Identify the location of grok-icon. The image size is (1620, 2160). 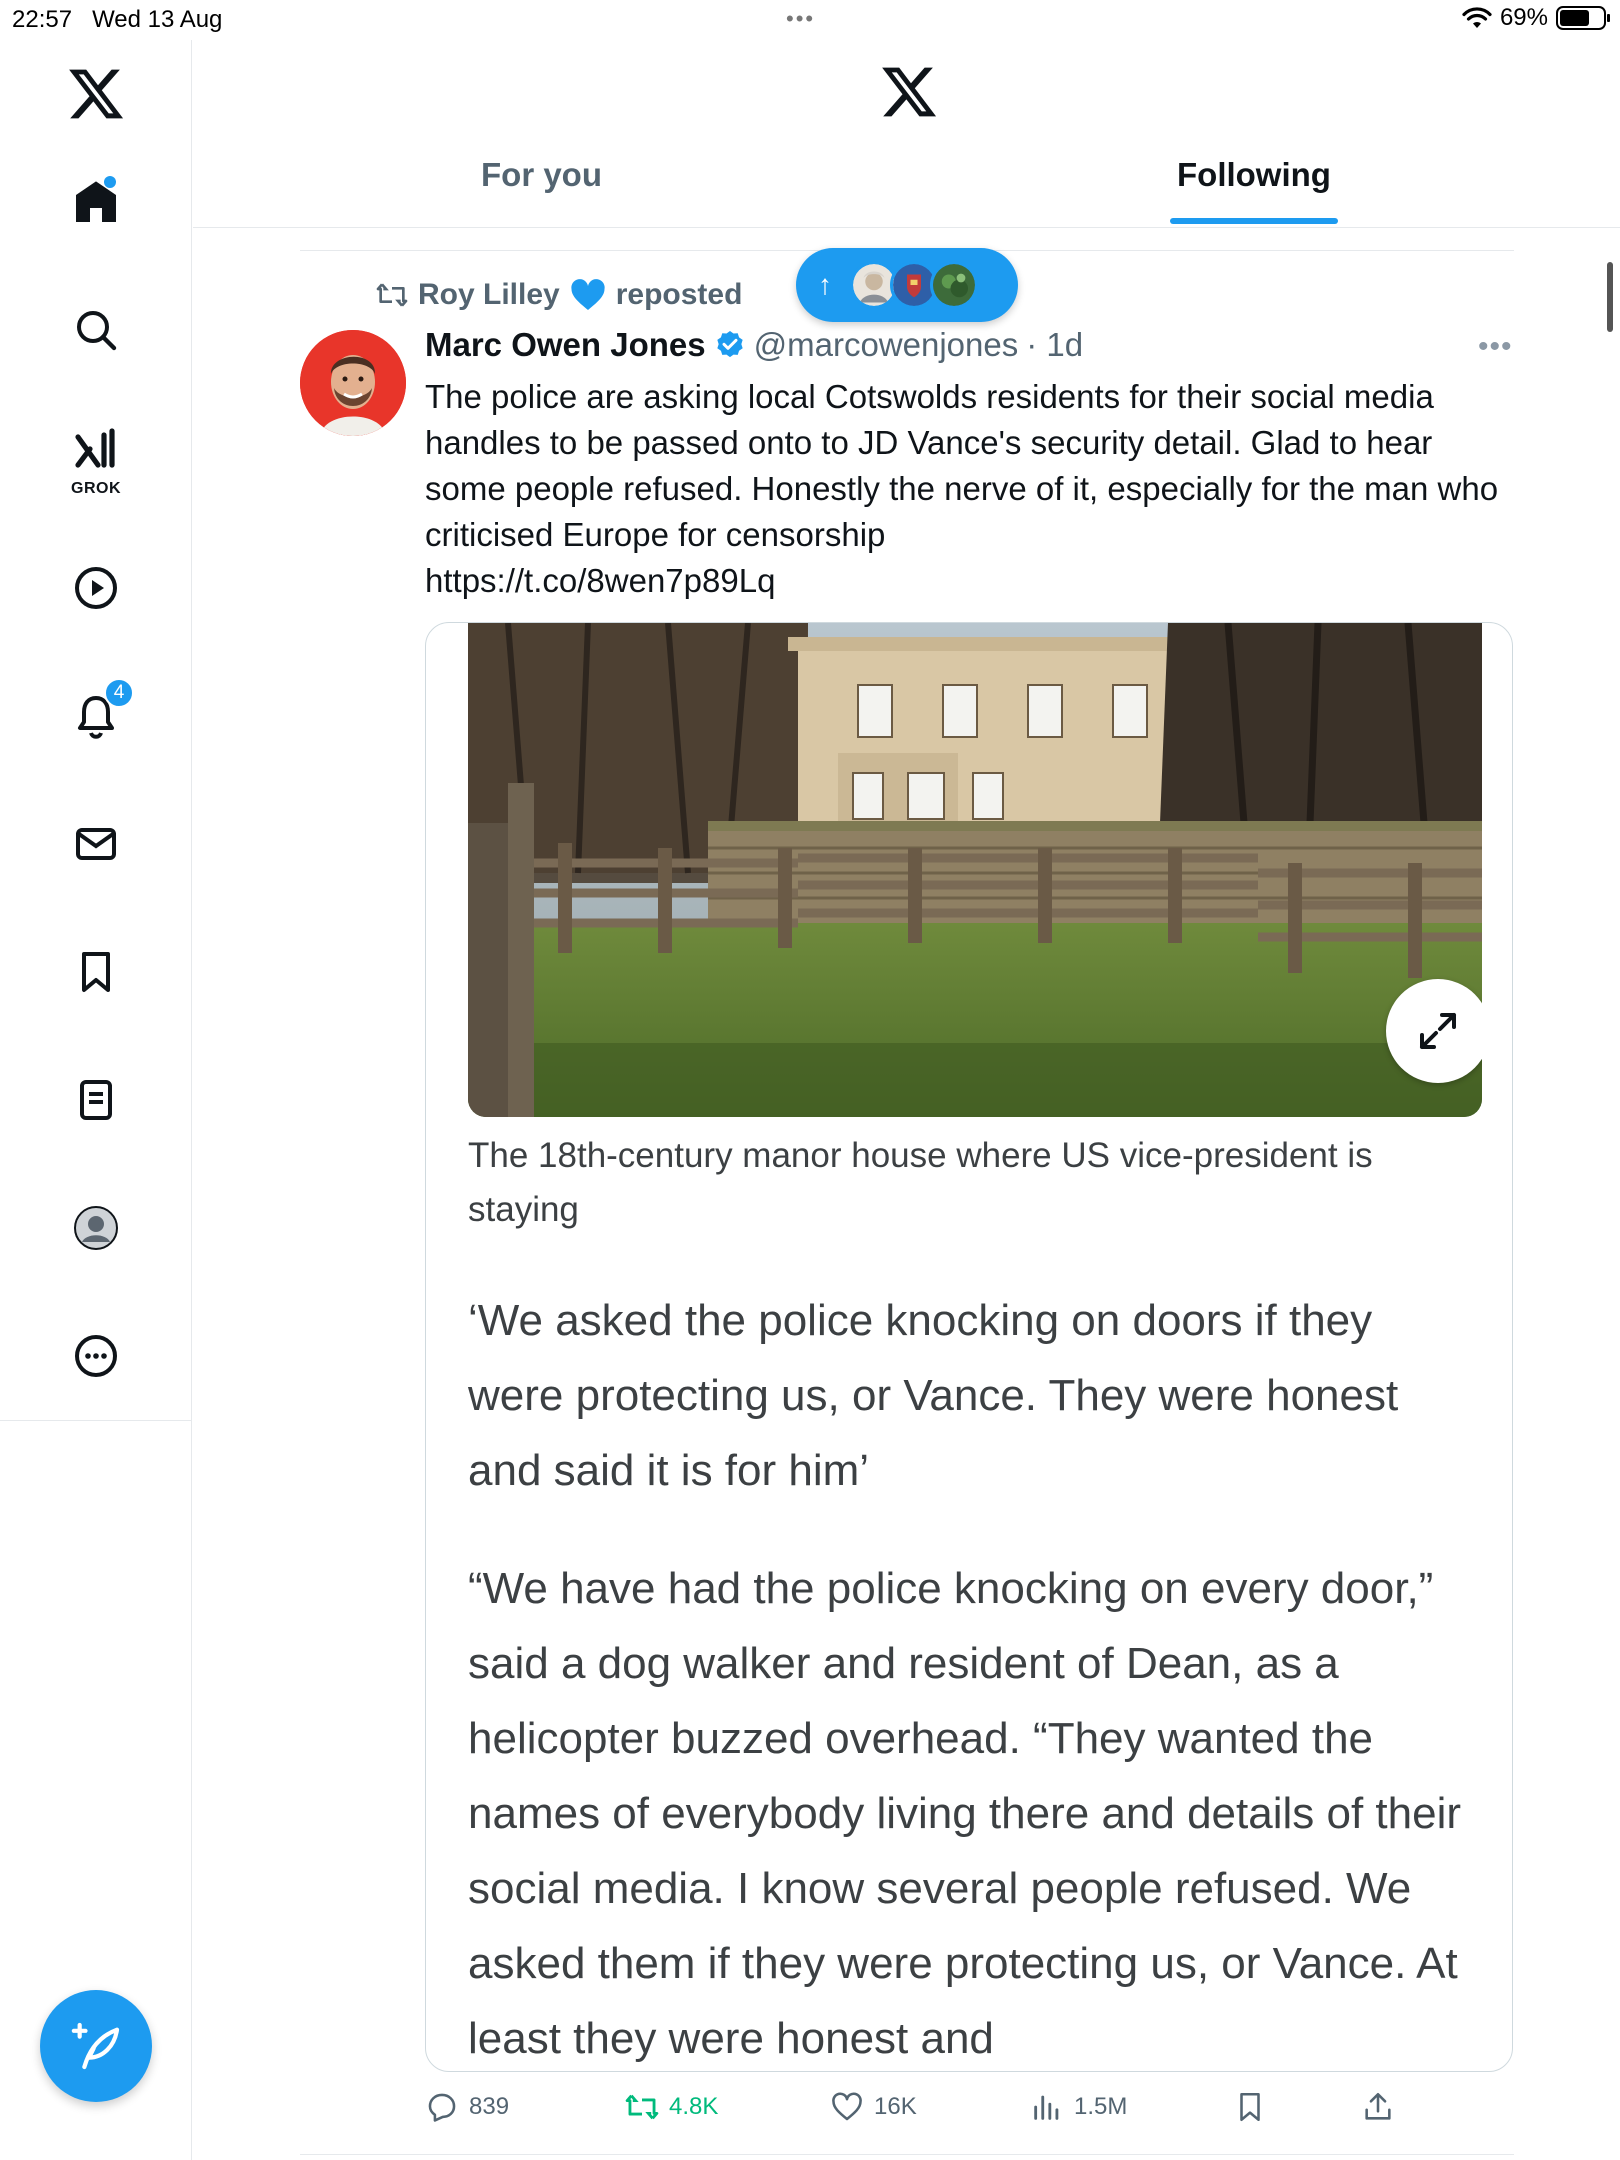
(95, 448).